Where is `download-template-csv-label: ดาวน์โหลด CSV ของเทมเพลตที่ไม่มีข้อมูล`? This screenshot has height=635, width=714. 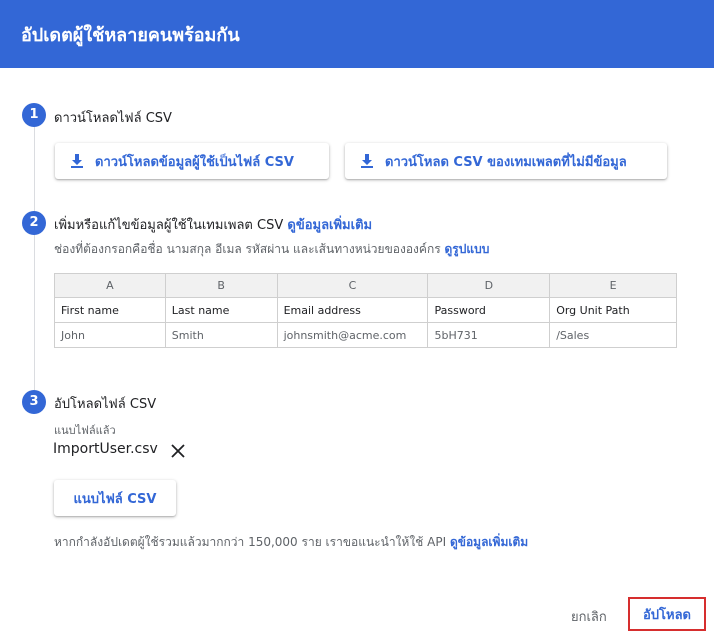
download-template-csv-label: ดาวน์โหลด CSV ของเทมเพลตที่ไม่มีข้อมูล is located at coordinates (506, 162).